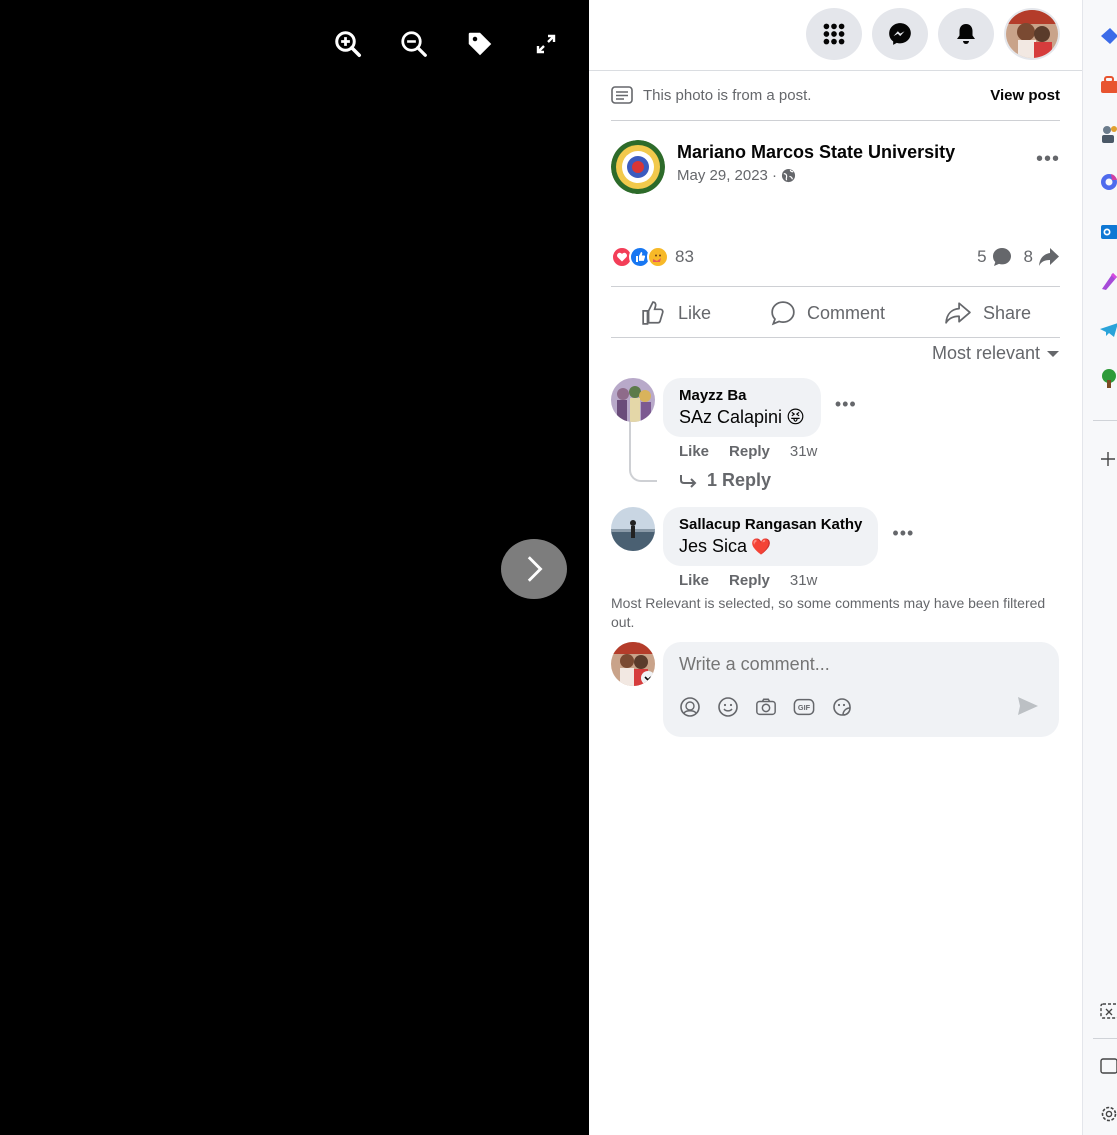 The height and width of the screenshot is (1135, 1117). I want to click on comment-text: Jes Sica ❤️, so click(770, 546).